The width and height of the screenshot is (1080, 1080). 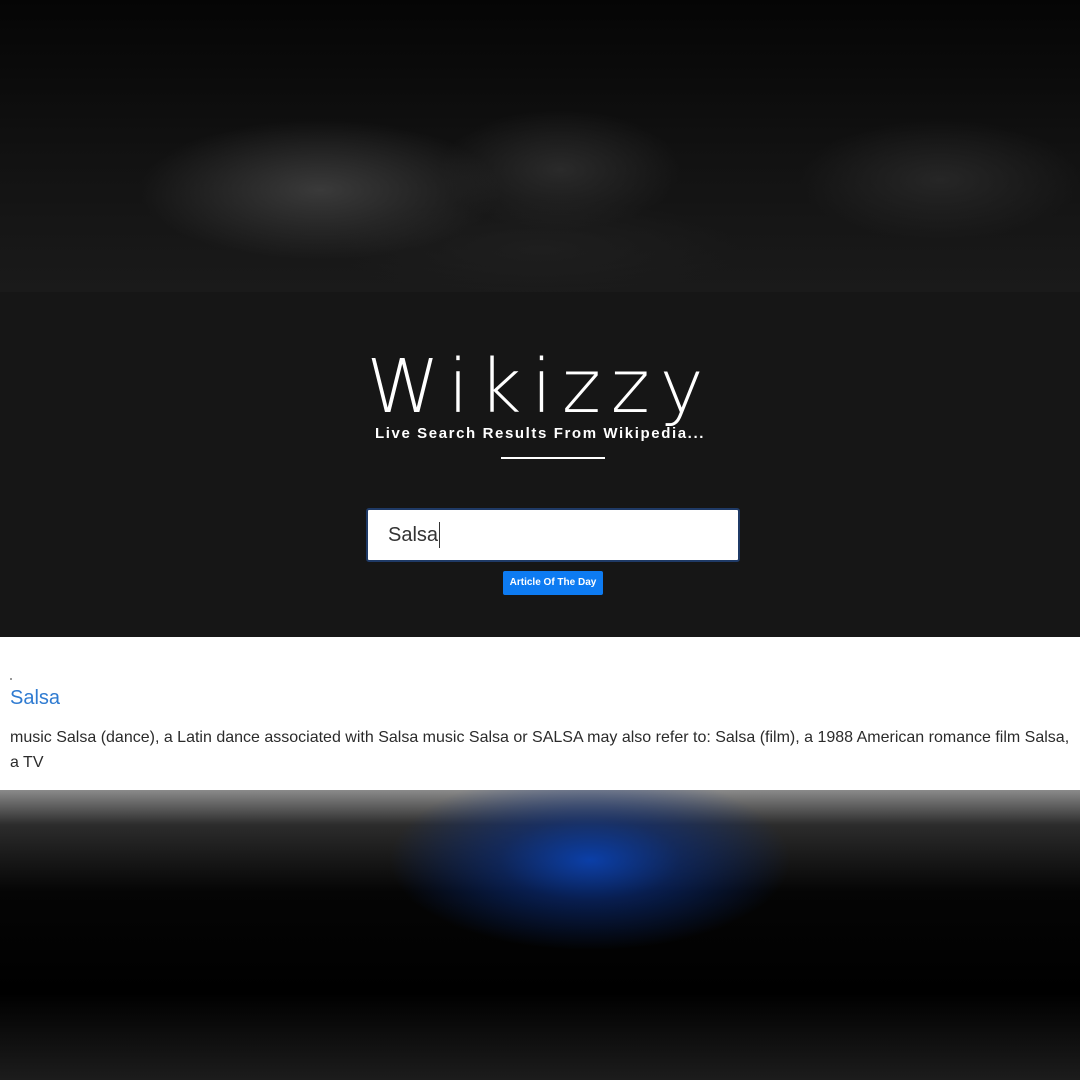 I want to click on search-input: Salsa, so click(x=553, y=535).